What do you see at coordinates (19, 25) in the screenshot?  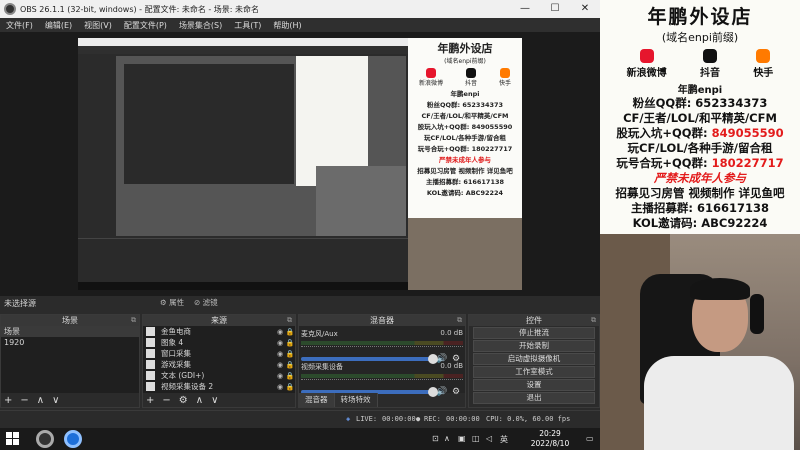 I see `menu-file: 文件(F)` at bounding box center [19, 25].